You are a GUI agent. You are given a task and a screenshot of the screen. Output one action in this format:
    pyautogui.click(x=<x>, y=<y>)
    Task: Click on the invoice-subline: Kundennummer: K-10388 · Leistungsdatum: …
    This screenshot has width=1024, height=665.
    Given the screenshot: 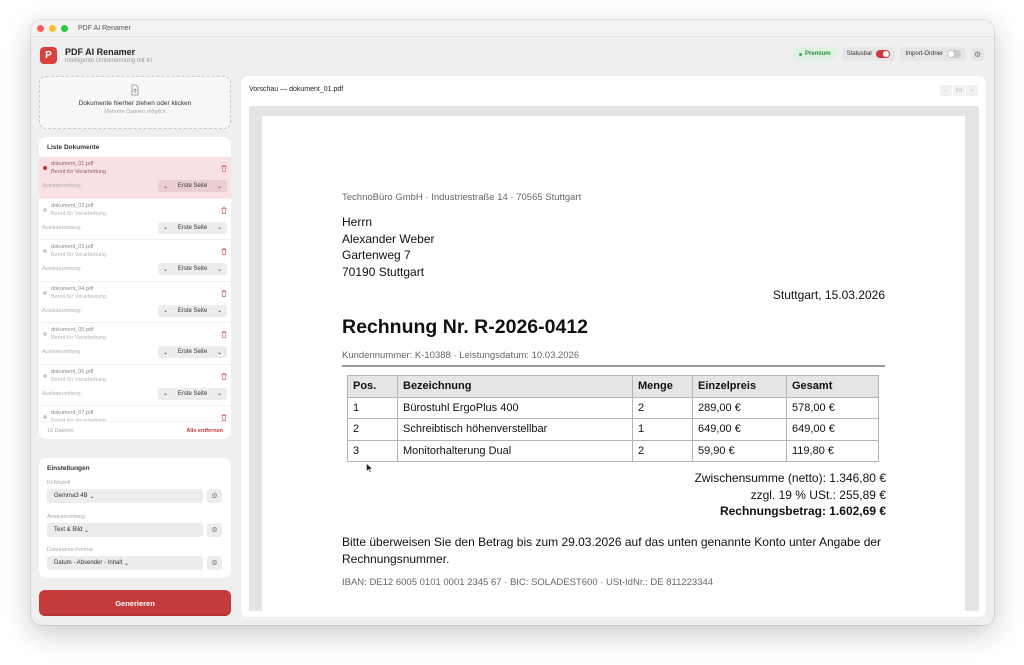 What is the action you would take?
    pyautogui.click(x=461, y=355)
    